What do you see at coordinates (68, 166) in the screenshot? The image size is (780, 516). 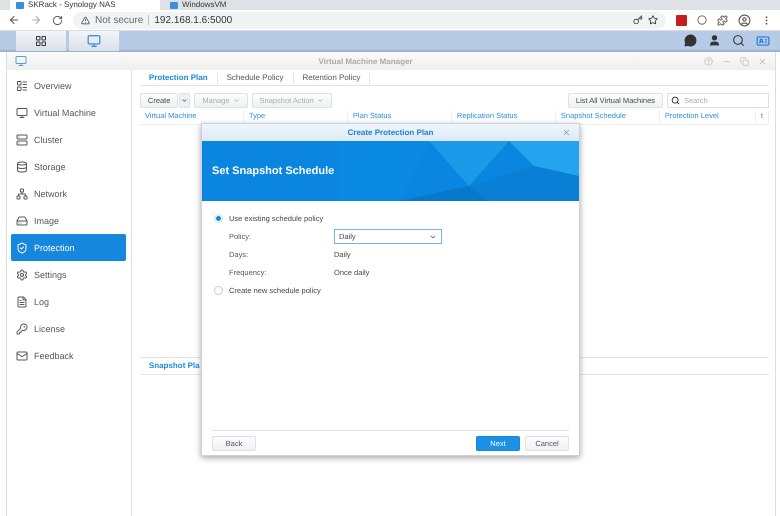 I see `sidebar-item: Storage` at bounding box center [68, 166].